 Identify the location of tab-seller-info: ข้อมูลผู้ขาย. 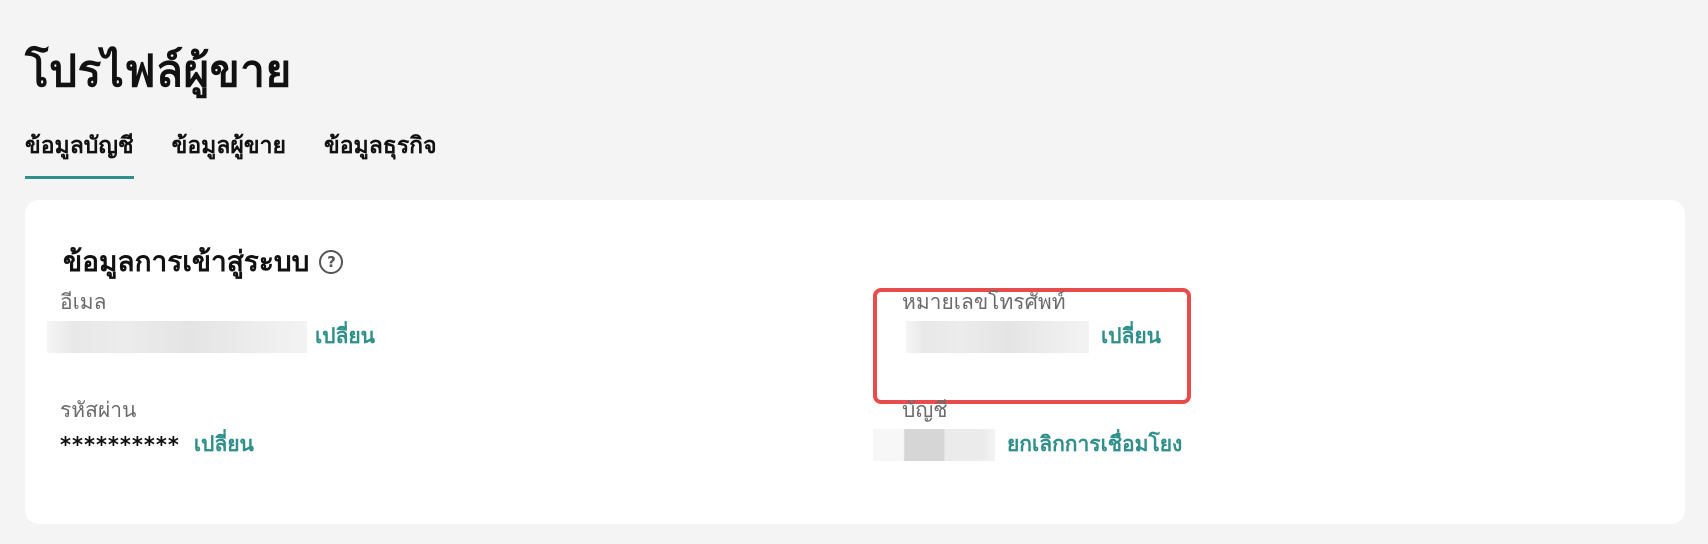
(229, 153).